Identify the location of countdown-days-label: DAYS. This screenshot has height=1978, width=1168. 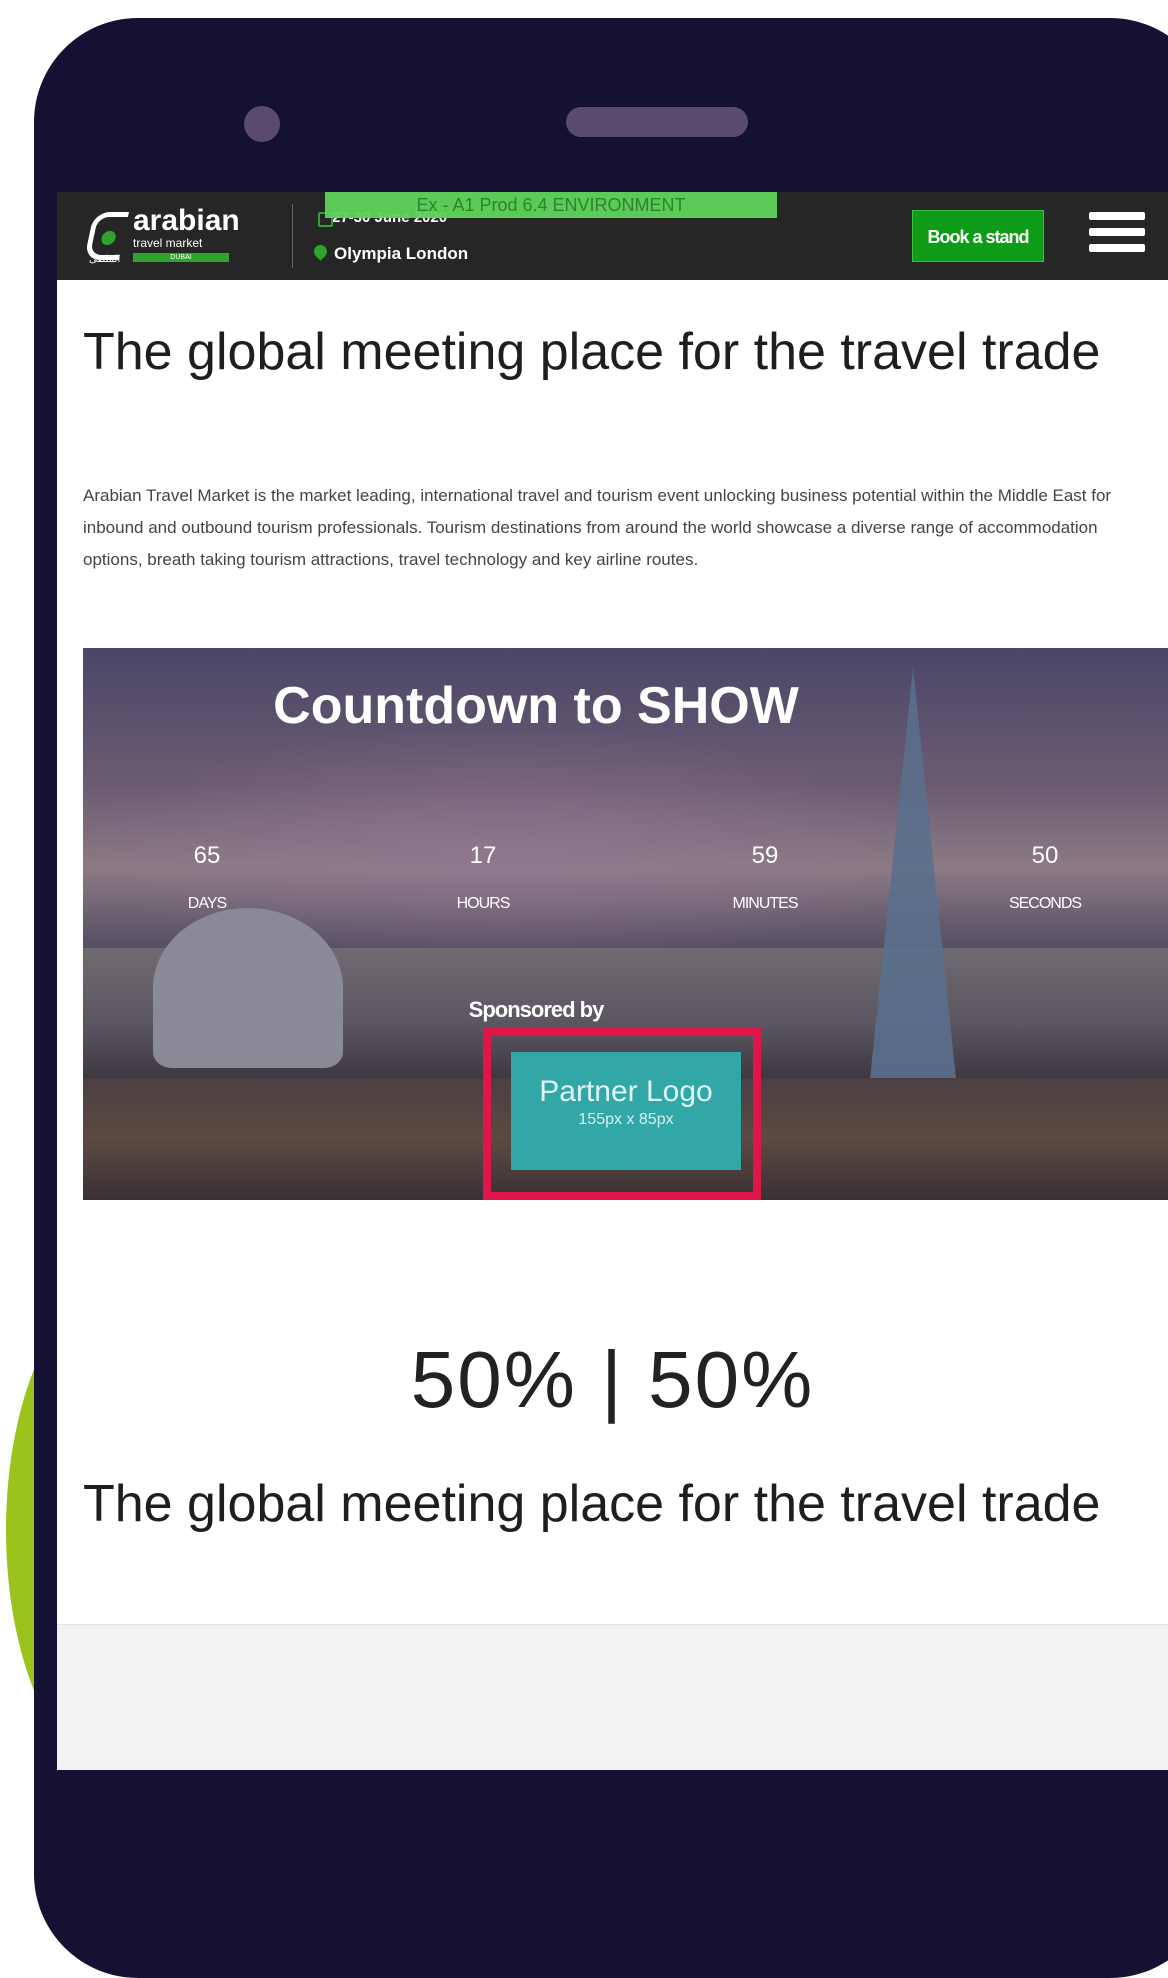
(207, 903).